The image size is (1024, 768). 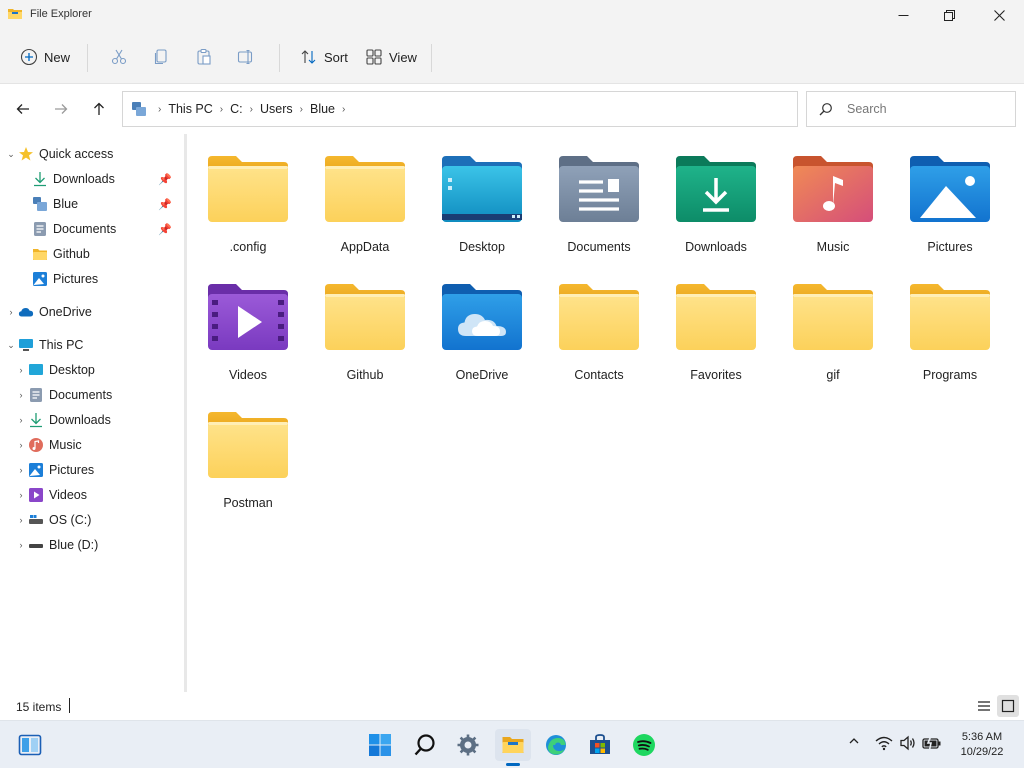 What do you see at coordinates (48, 312) in the screenshot?
I see `sidebar-onedrive: › OneDrive` at bounding box center [48, 312].